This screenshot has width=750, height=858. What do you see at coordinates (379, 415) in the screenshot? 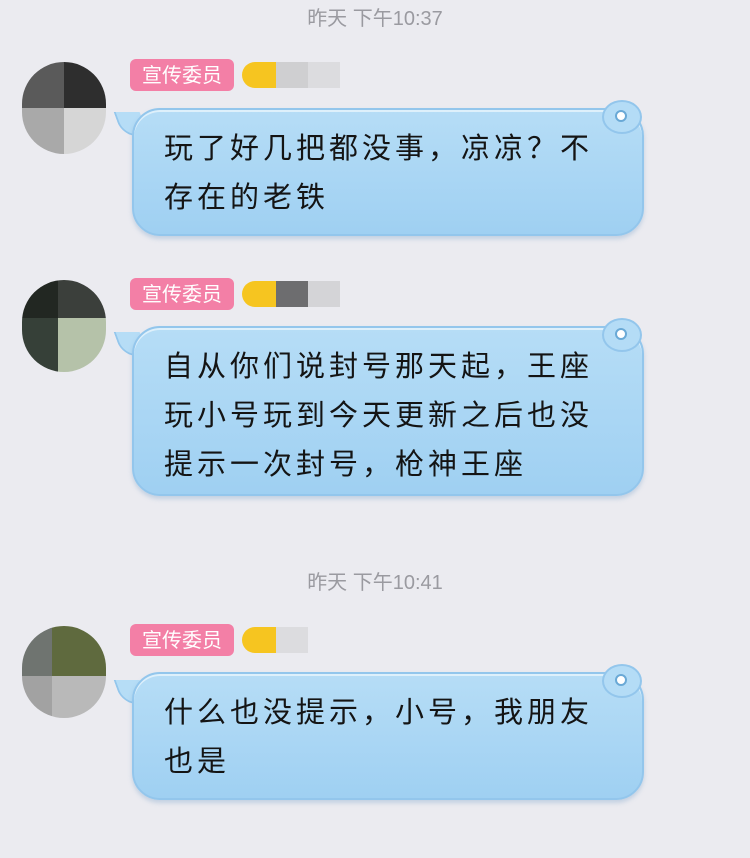
I see `message-text: 自从你们说封号那天起，王座玩小号玩到今天更新之后也没提示一次封号，枪神王座` at bounding box center [379, 415].